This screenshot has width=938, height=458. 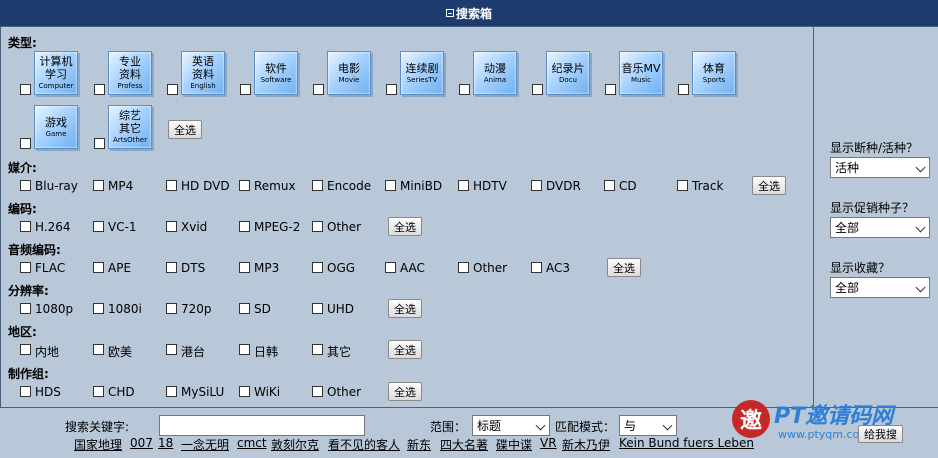 What do you see at coordinates (514, 444) in the screenshot?
I see `hot-keyword-link: 碟中谍` at bounding box center [514, 444].